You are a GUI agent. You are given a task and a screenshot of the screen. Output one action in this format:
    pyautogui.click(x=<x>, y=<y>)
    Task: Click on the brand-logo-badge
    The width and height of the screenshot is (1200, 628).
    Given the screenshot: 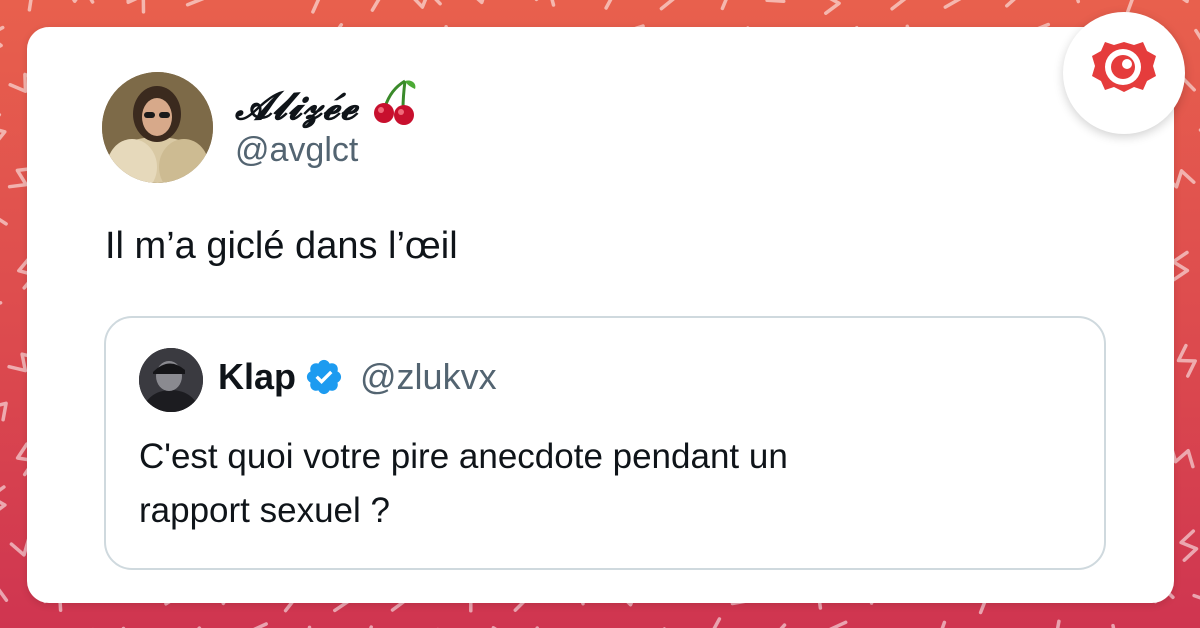 What is the action you would take?
    pyautogui.click(x=1124, y=73)
    